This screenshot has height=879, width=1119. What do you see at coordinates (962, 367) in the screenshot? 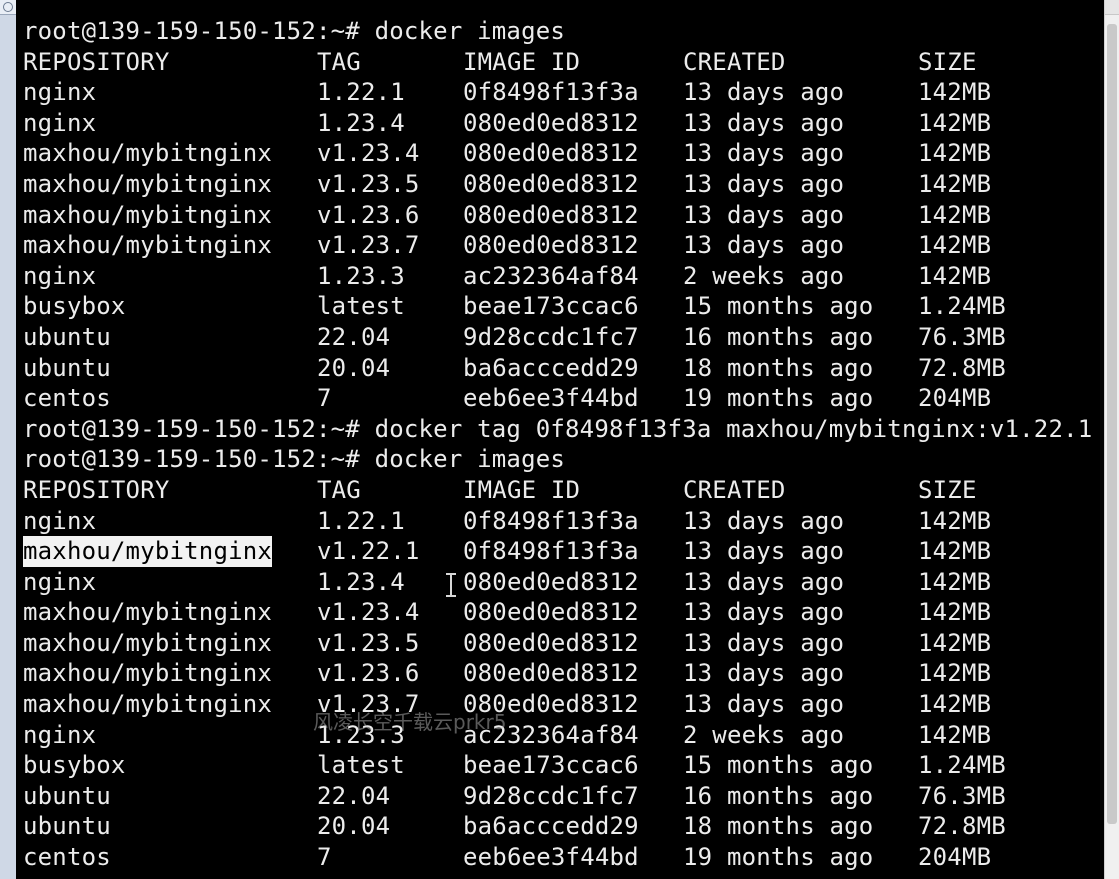
I see `size-cell: 72.8MB` at bounding box center [962, 367].